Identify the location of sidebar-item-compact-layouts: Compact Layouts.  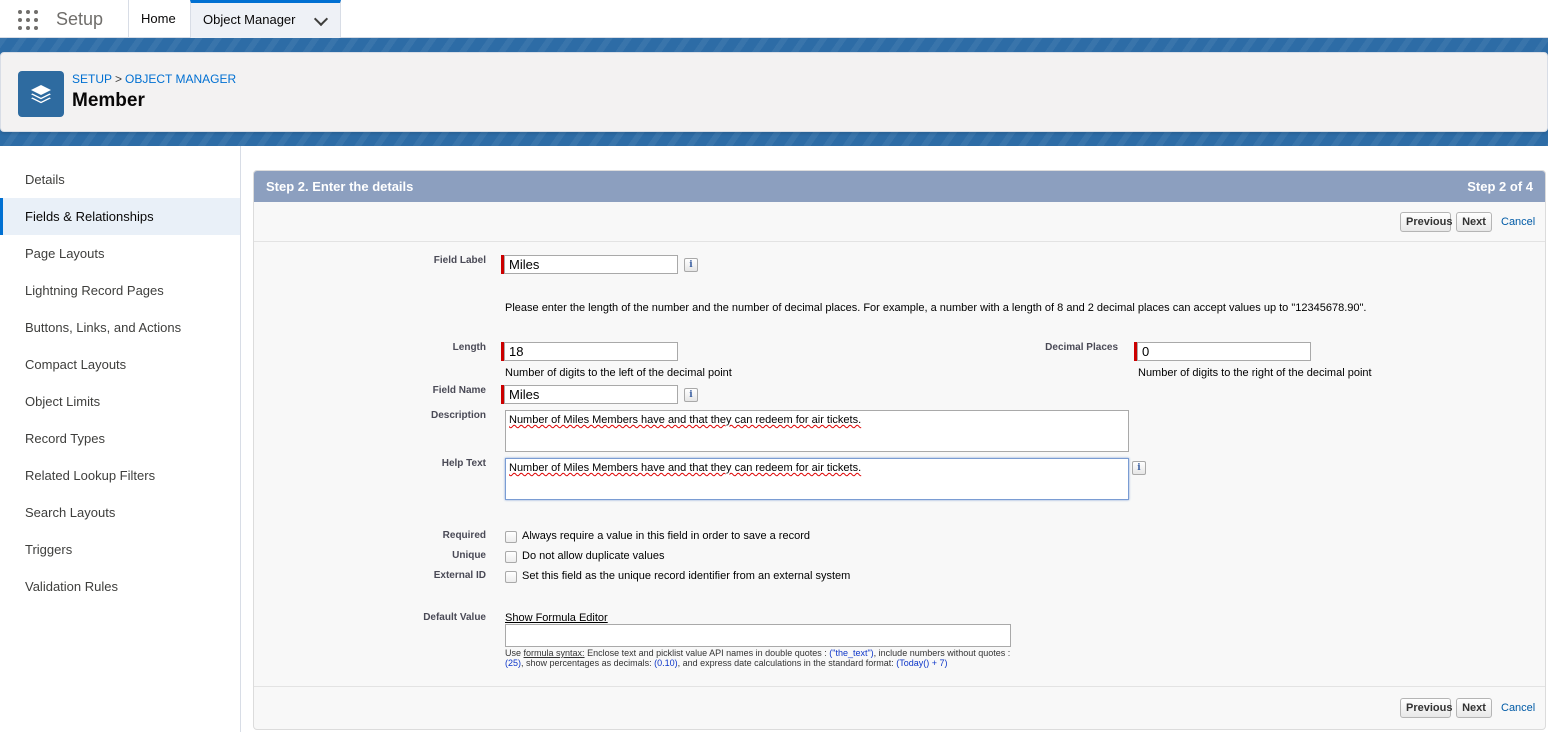
(120, 364).